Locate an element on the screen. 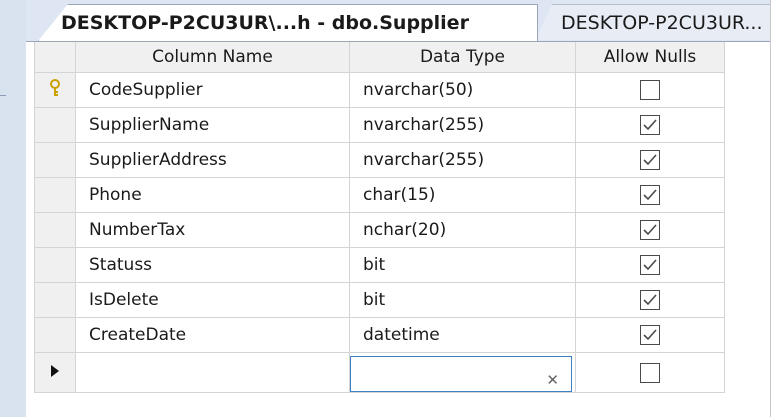 This screenshot has height=417, width=771. column-name-cell: CodeSupplier is located at coordinates (212, 90).